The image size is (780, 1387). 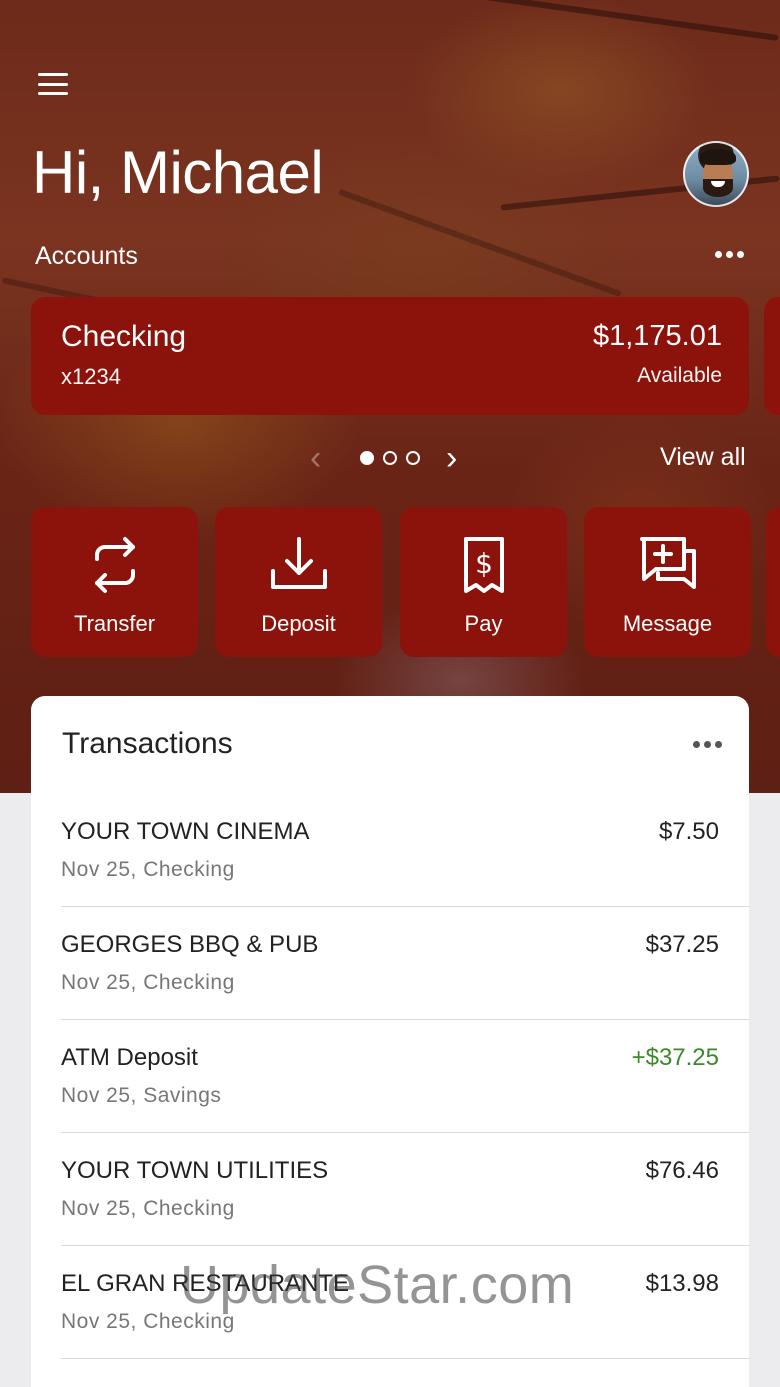 I want to click on transaction-amount: $7.50, so click(x=688, y=831).